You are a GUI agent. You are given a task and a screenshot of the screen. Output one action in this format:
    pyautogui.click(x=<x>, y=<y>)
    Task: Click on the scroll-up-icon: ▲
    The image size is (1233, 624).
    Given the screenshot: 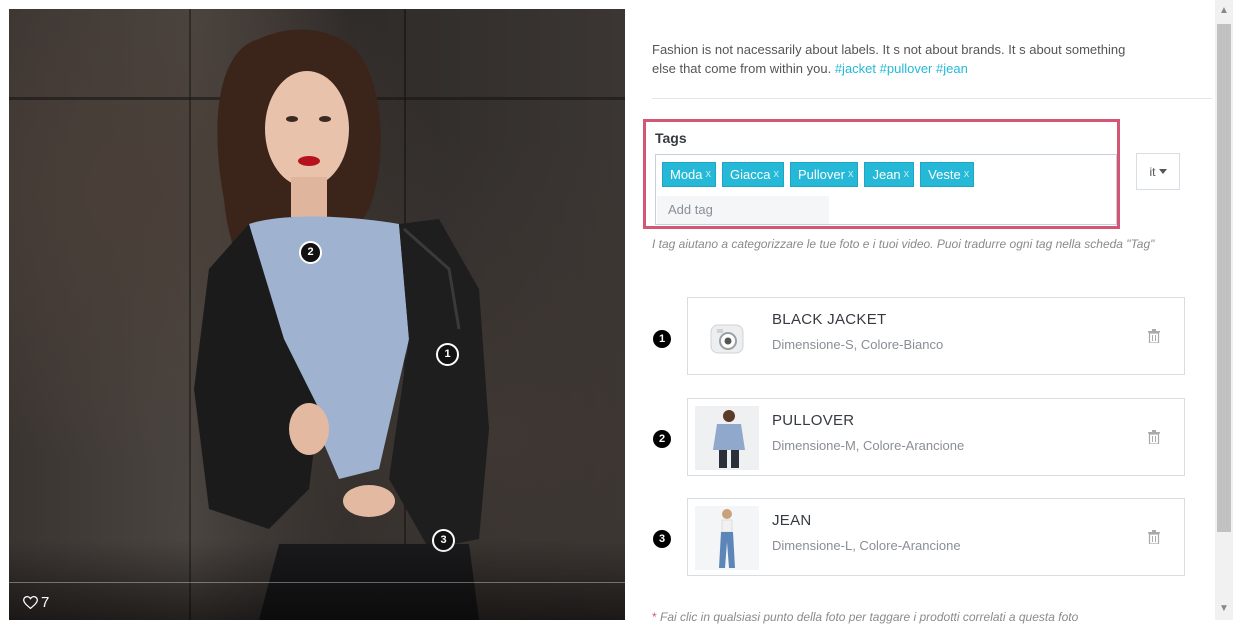 What is the action you would take?
    pyautogui.click(x=1224, y=11)
    